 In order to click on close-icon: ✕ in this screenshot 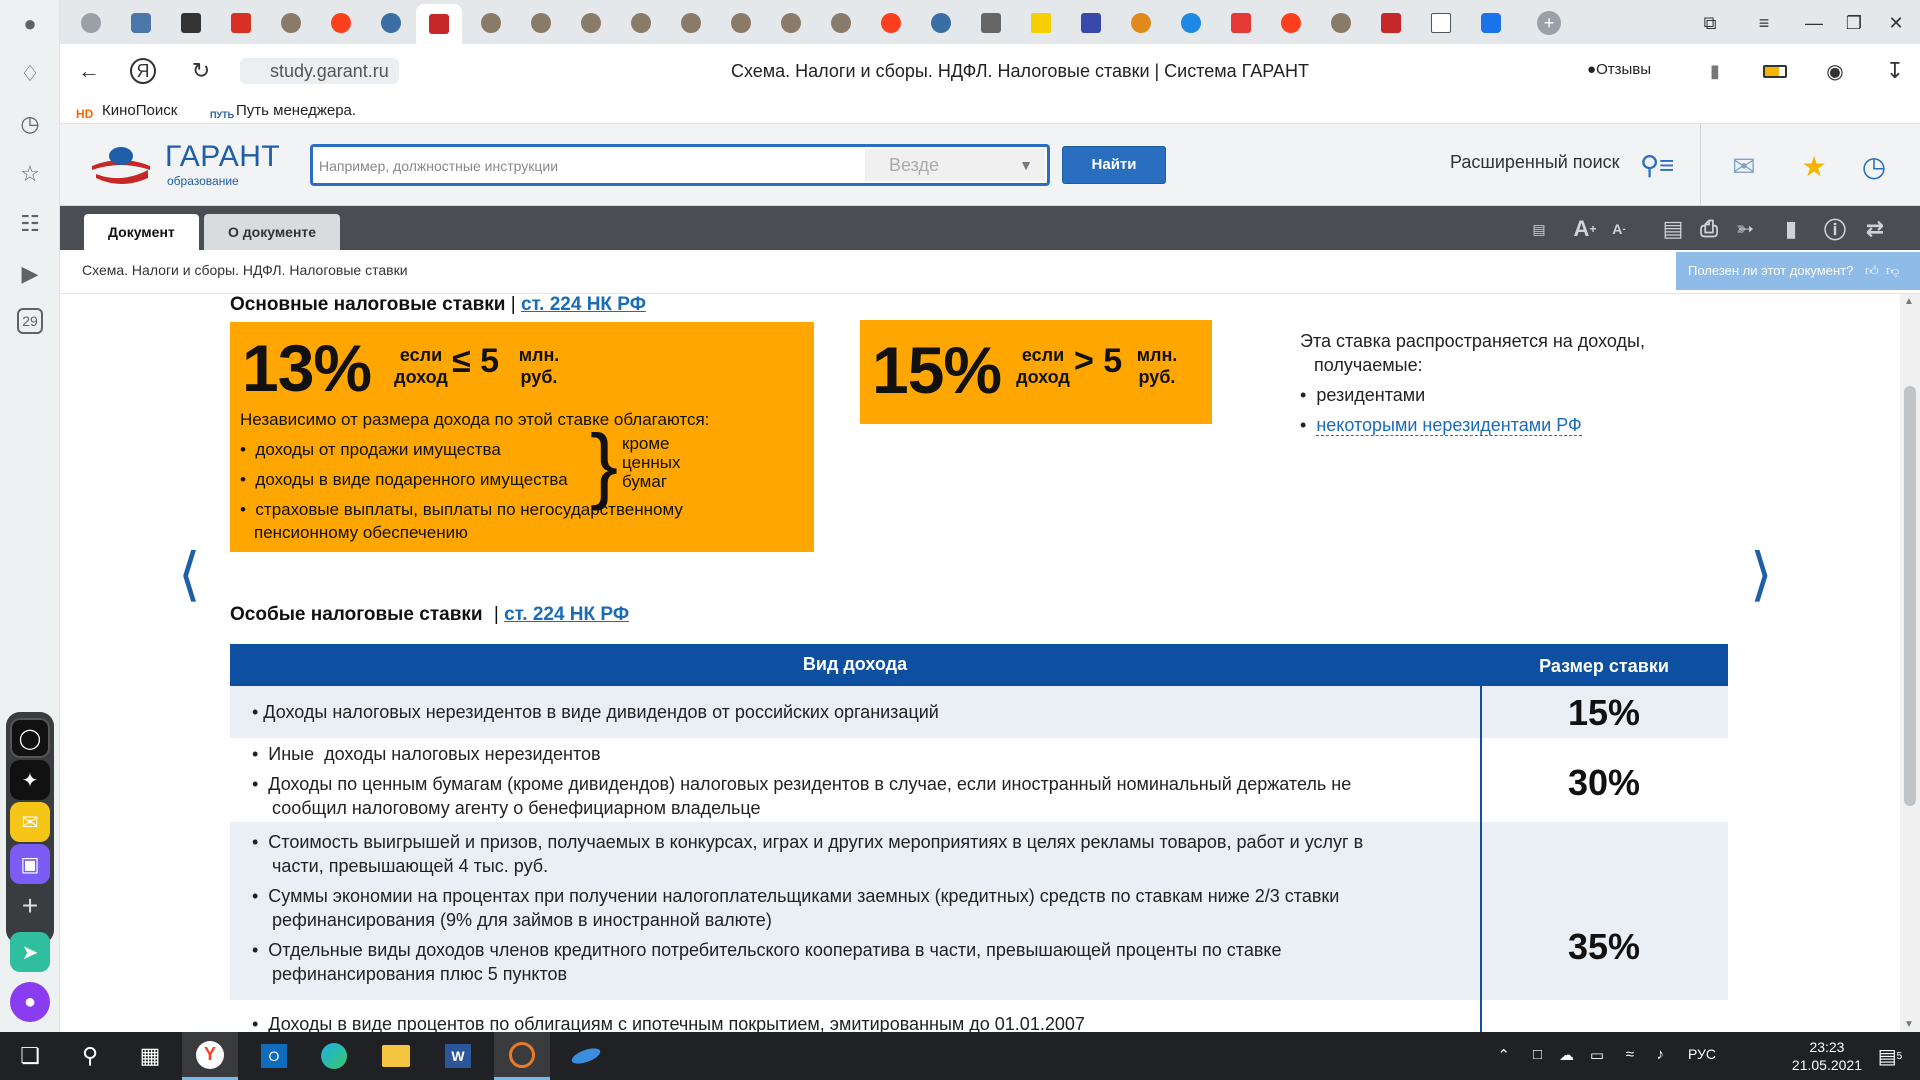, I will do `click(1896, 23)`.